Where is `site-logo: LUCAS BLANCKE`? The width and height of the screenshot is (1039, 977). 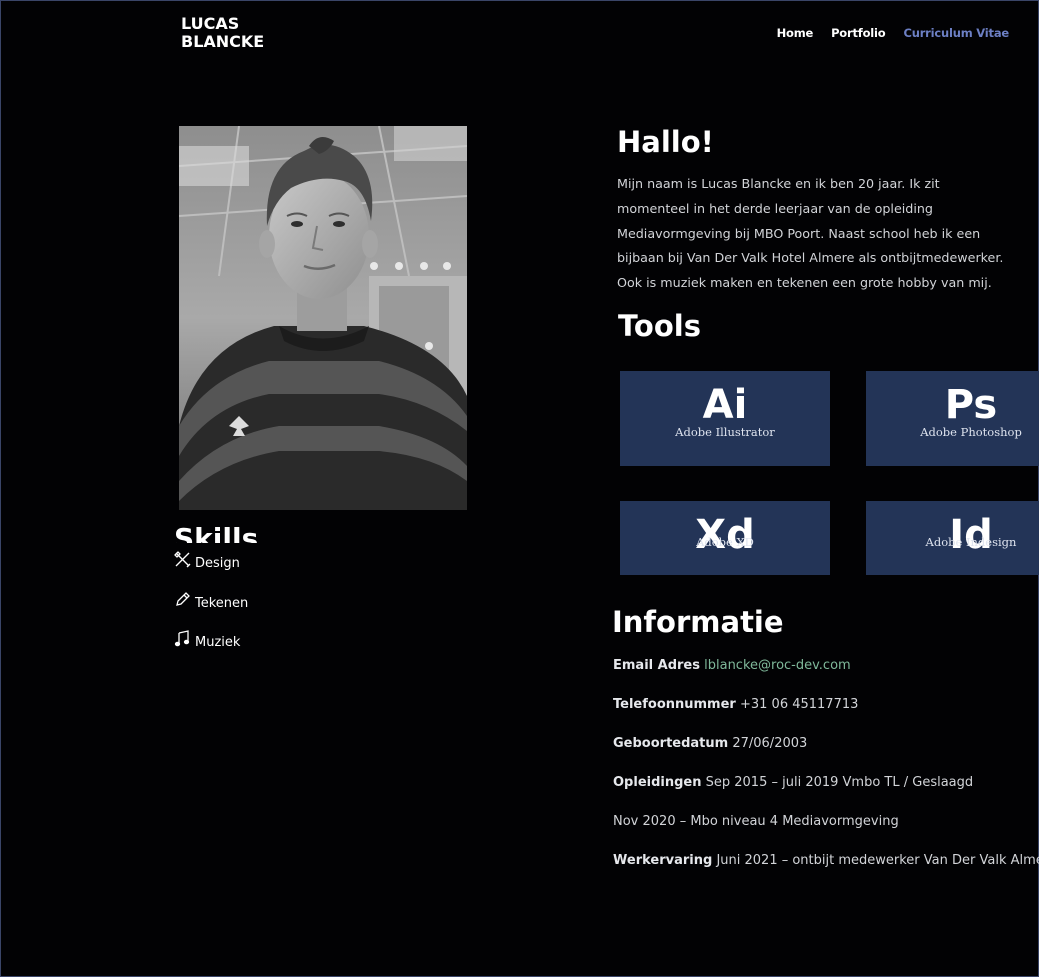
site-logo: LUCAS BLANCKE is located at coordinates (222, 33).